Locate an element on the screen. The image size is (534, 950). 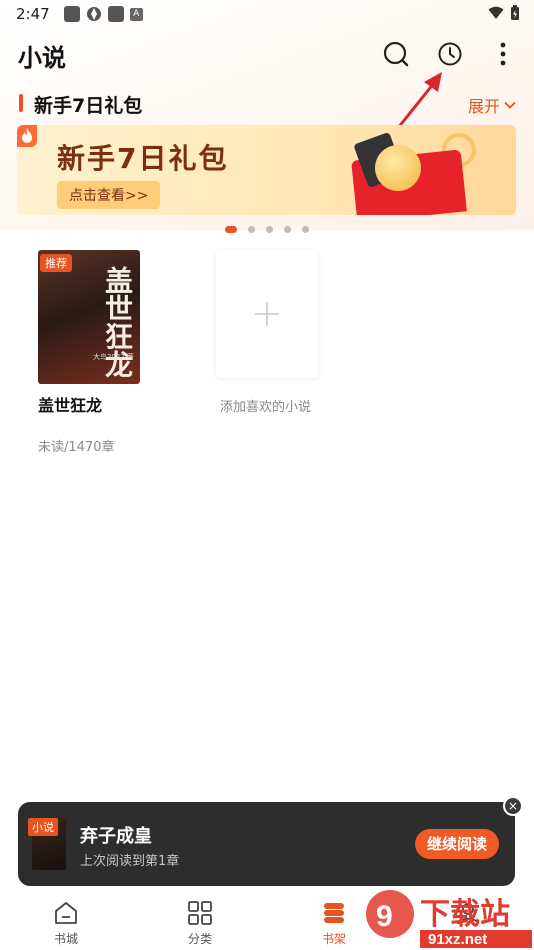
book-cover: 推荐 盖世狂龙 大鸟2022 著 is located at coordinates (89, 317).